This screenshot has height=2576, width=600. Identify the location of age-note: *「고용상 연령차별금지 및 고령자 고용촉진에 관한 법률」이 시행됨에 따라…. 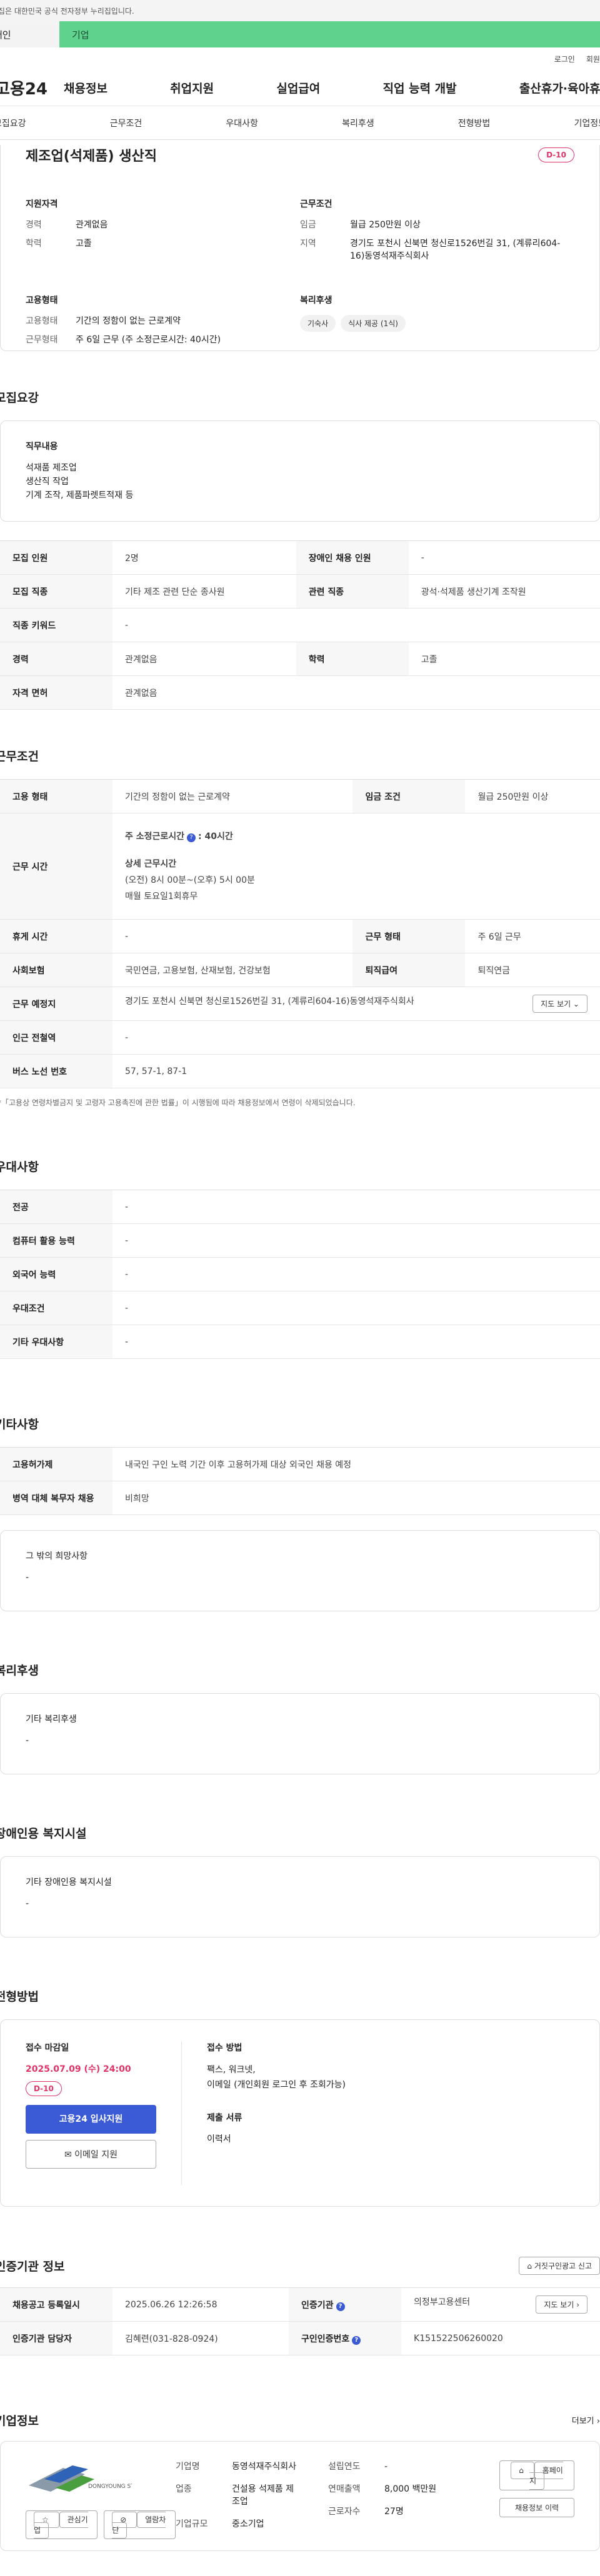
(178, 1102).